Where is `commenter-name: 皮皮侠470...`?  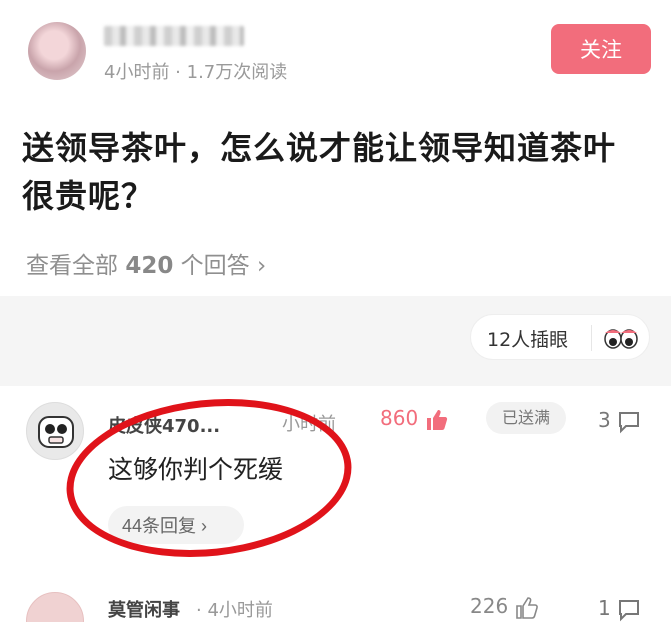
commenter-name: 皮皮侠470... is located at coordinates (164, 425).